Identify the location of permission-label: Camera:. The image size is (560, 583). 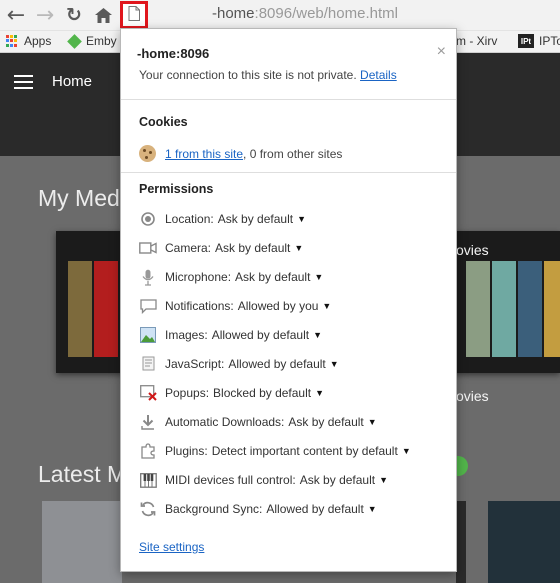
(188, 248).